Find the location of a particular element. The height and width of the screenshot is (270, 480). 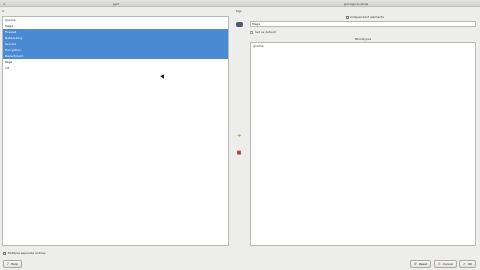

multiple-entries-checkbox: Multiple separate entries is located at coordinates (24, 253).